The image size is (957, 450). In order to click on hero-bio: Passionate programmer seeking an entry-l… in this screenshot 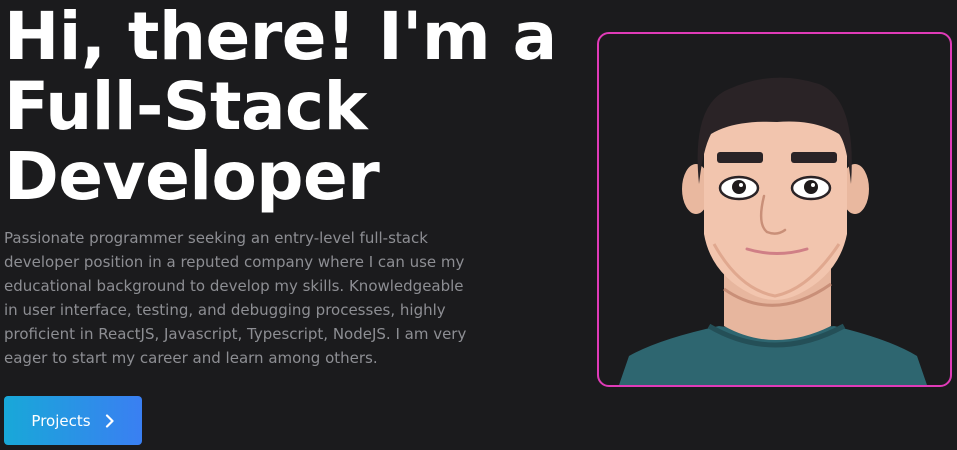, I will do `click(235, 298)`.